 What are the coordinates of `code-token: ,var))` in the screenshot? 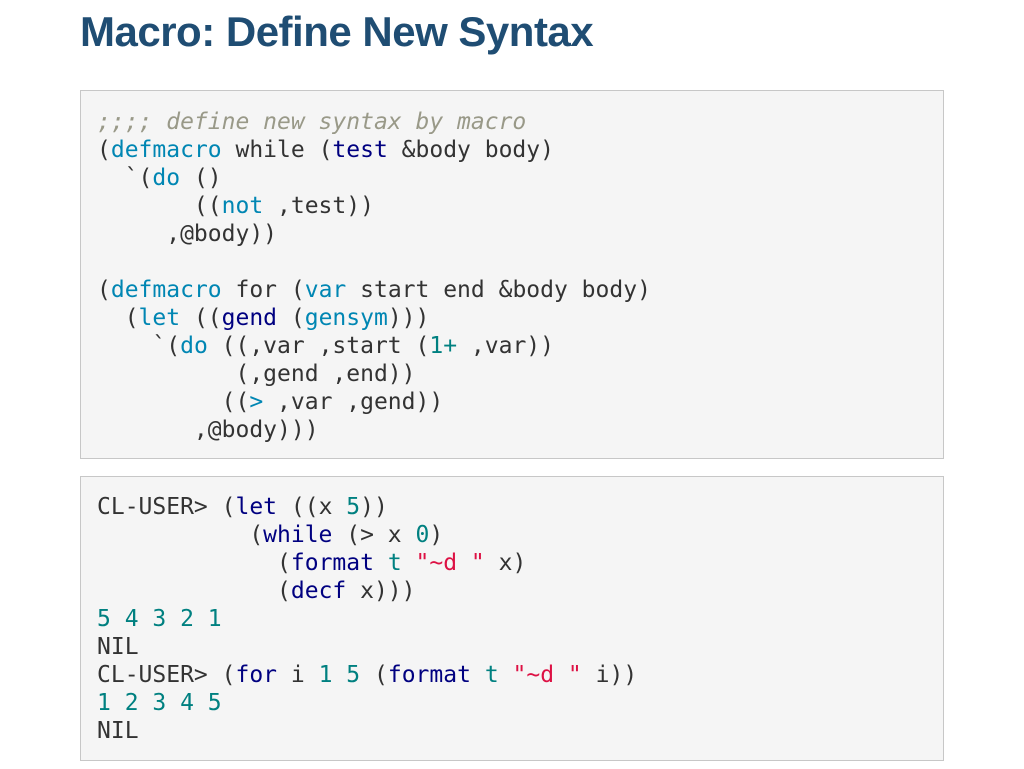 It's located at (505, 346).